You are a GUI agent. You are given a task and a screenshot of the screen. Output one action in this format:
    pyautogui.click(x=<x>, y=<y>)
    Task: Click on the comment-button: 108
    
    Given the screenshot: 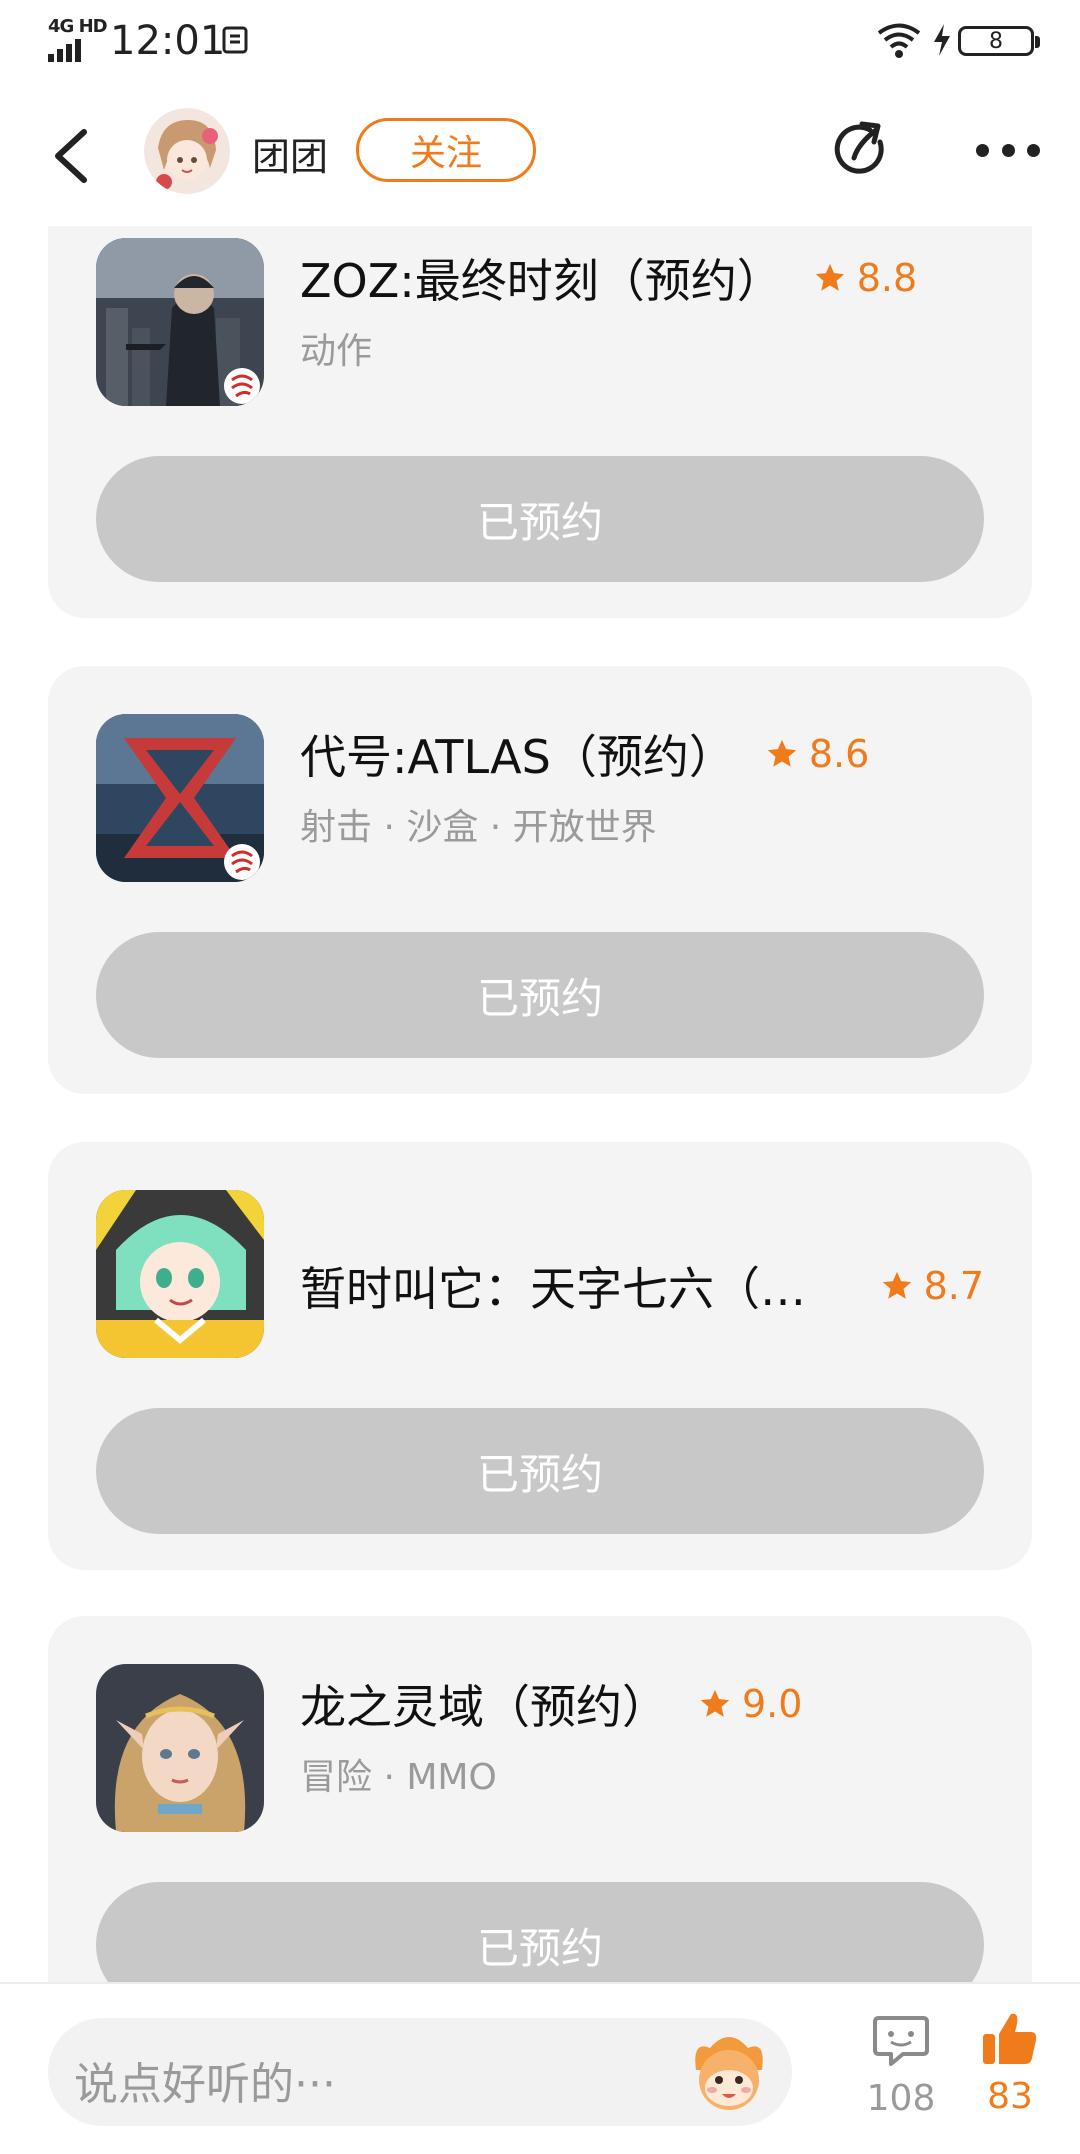 What is the action you would take?
    pyautogui.click(x=901, y=2066)
    